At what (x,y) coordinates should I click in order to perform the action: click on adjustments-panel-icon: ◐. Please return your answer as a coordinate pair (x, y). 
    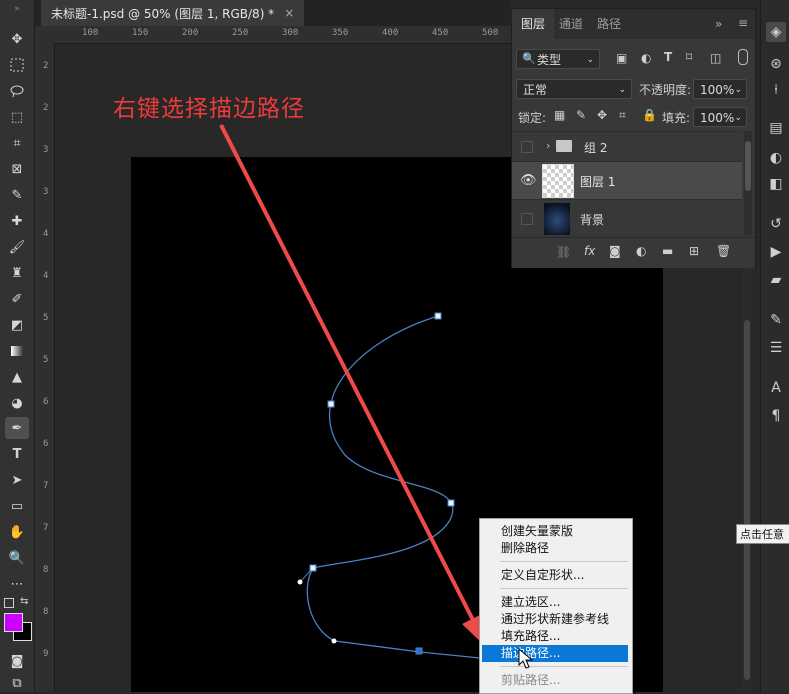
    Looking at the image, I should click on (776, 158).